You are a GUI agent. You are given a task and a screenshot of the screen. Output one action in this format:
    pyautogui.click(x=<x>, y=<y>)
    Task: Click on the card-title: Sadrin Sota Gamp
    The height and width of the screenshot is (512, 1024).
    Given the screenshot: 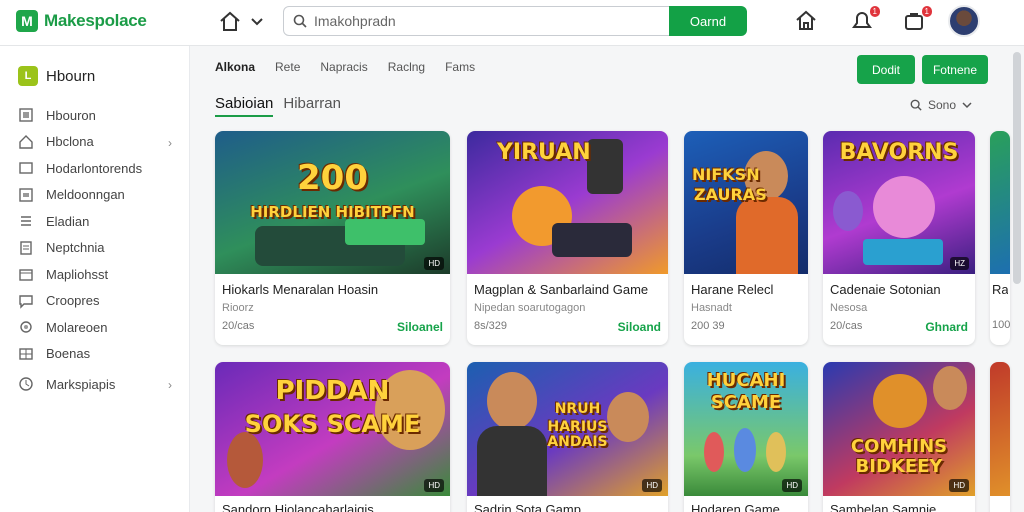 What is the action you would take?
    pyautogui.click(x=527, y=507)
    